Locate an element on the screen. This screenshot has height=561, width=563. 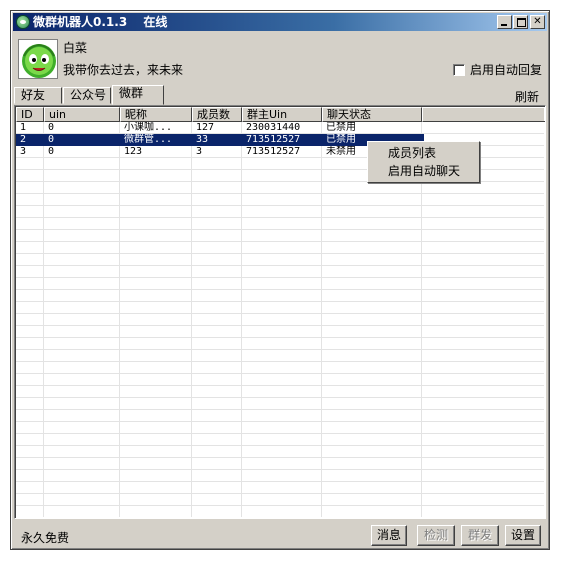
column-header-chat-status: 聊天状态 is located at coordinates (372, 114).